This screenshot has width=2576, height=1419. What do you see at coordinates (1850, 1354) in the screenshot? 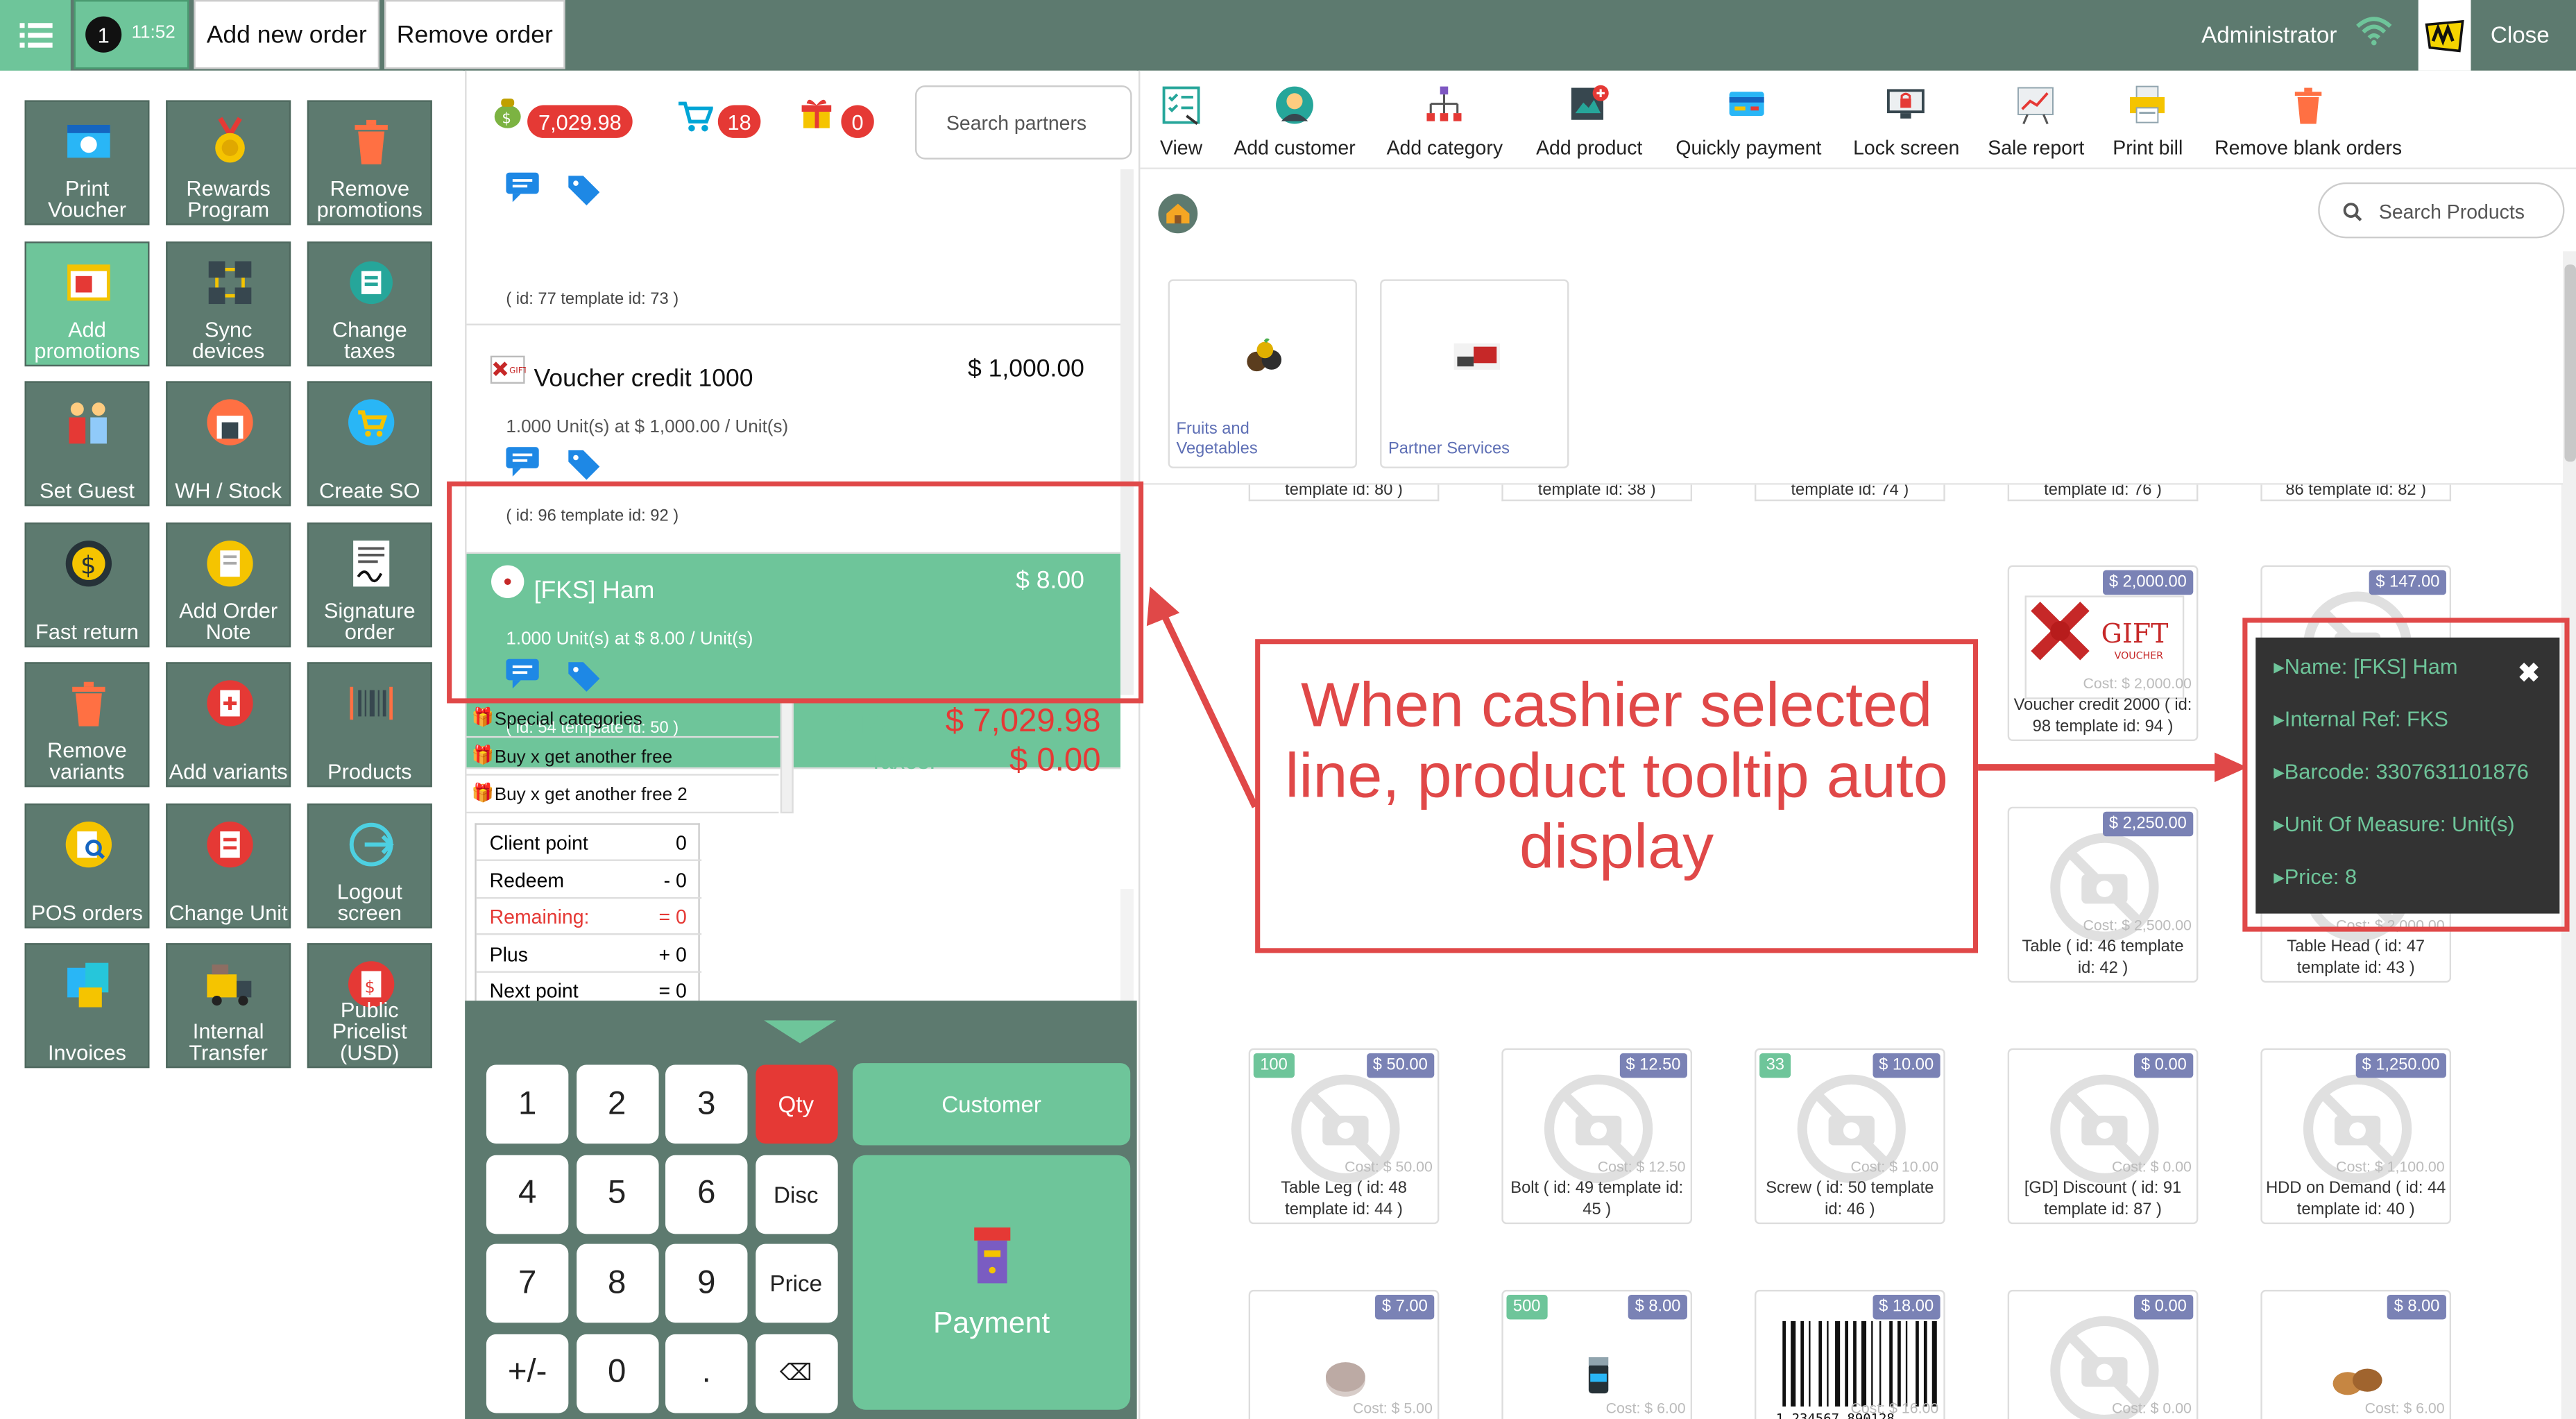
I see `product-card: 1 234567 890128 $ 18.00 Cost: $ 16.00` at bounding box center [1850, 1354].